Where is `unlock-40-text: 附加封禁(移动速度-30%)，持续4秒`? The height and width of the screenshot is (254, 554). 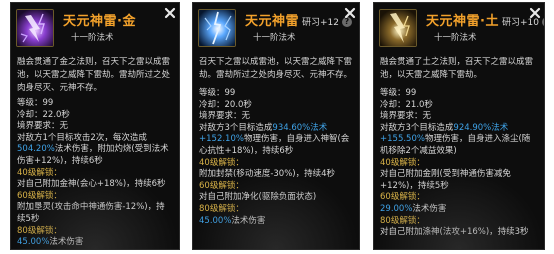 unlock-40-text: 附加封禁(移动速度-30%)，持续4秒 is located at coordinates (267, 174).